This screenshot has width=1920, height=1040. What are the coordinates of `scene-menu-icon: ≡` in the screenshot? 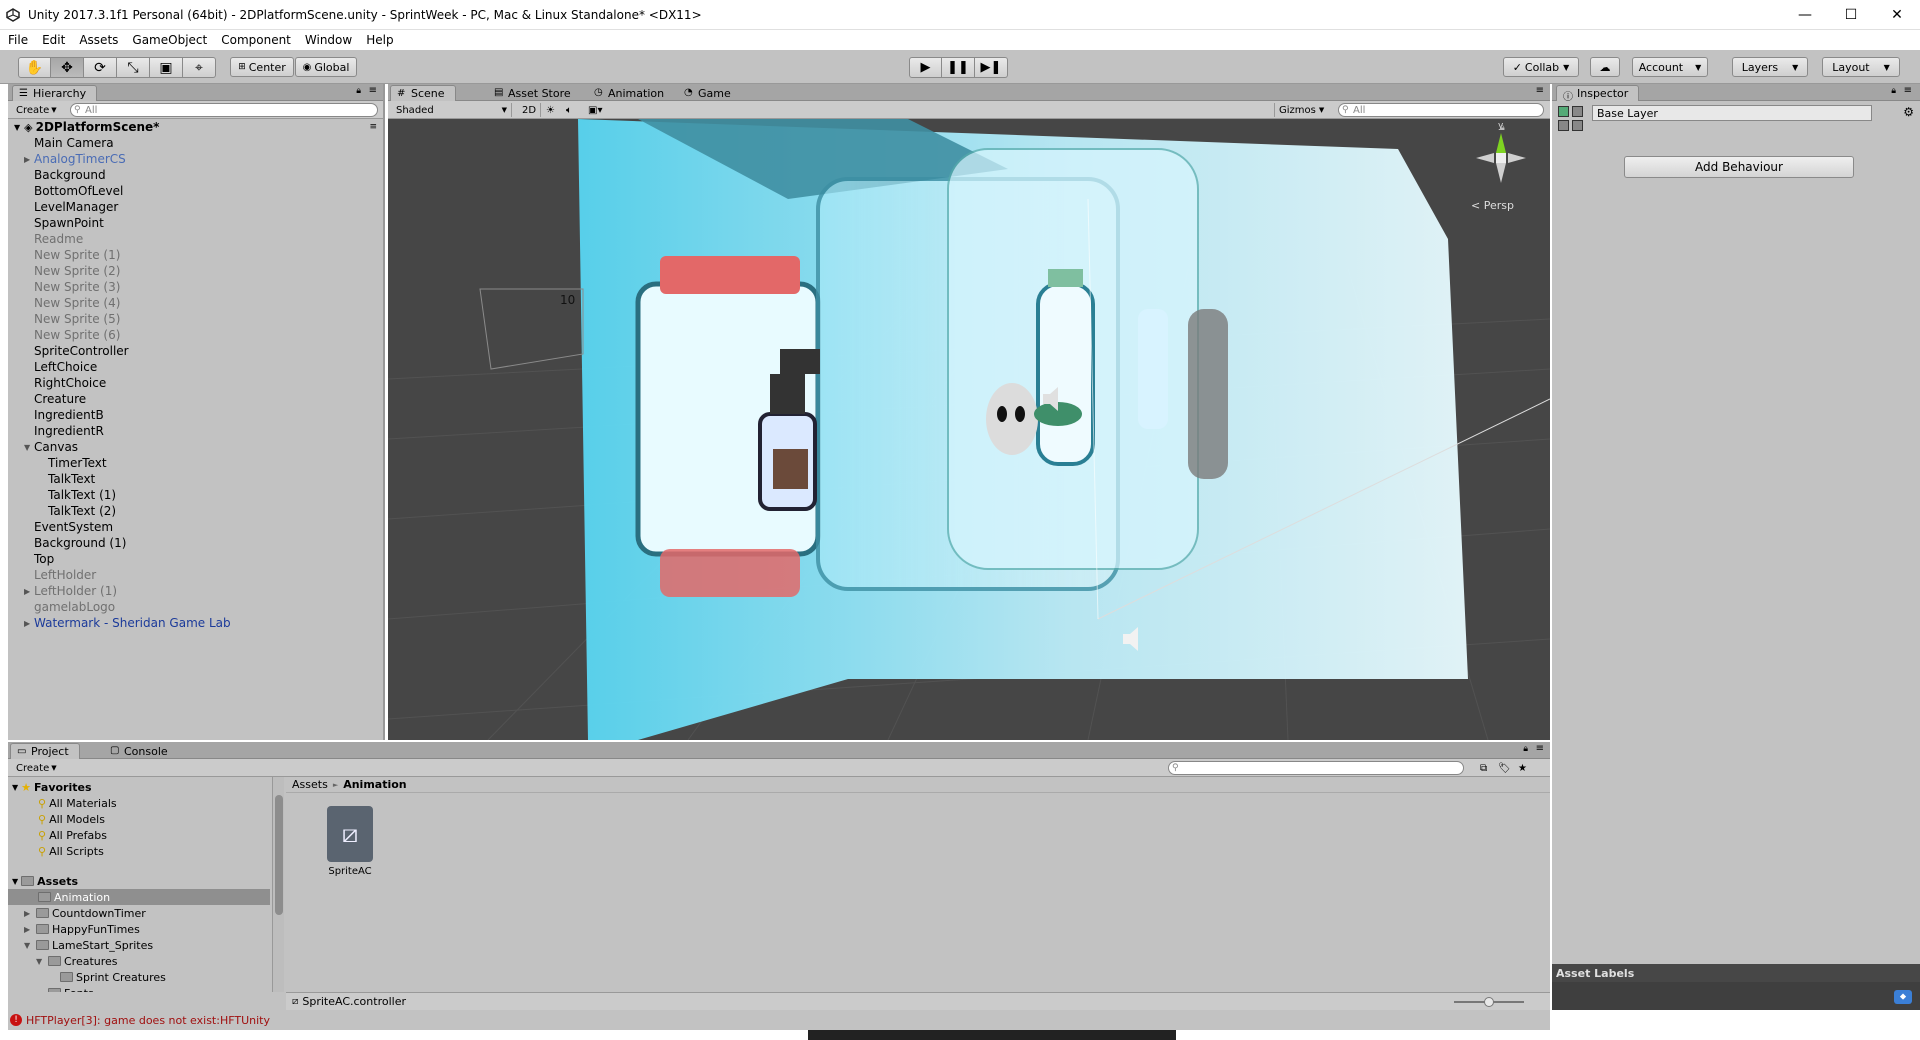 It's located at (373, 127).